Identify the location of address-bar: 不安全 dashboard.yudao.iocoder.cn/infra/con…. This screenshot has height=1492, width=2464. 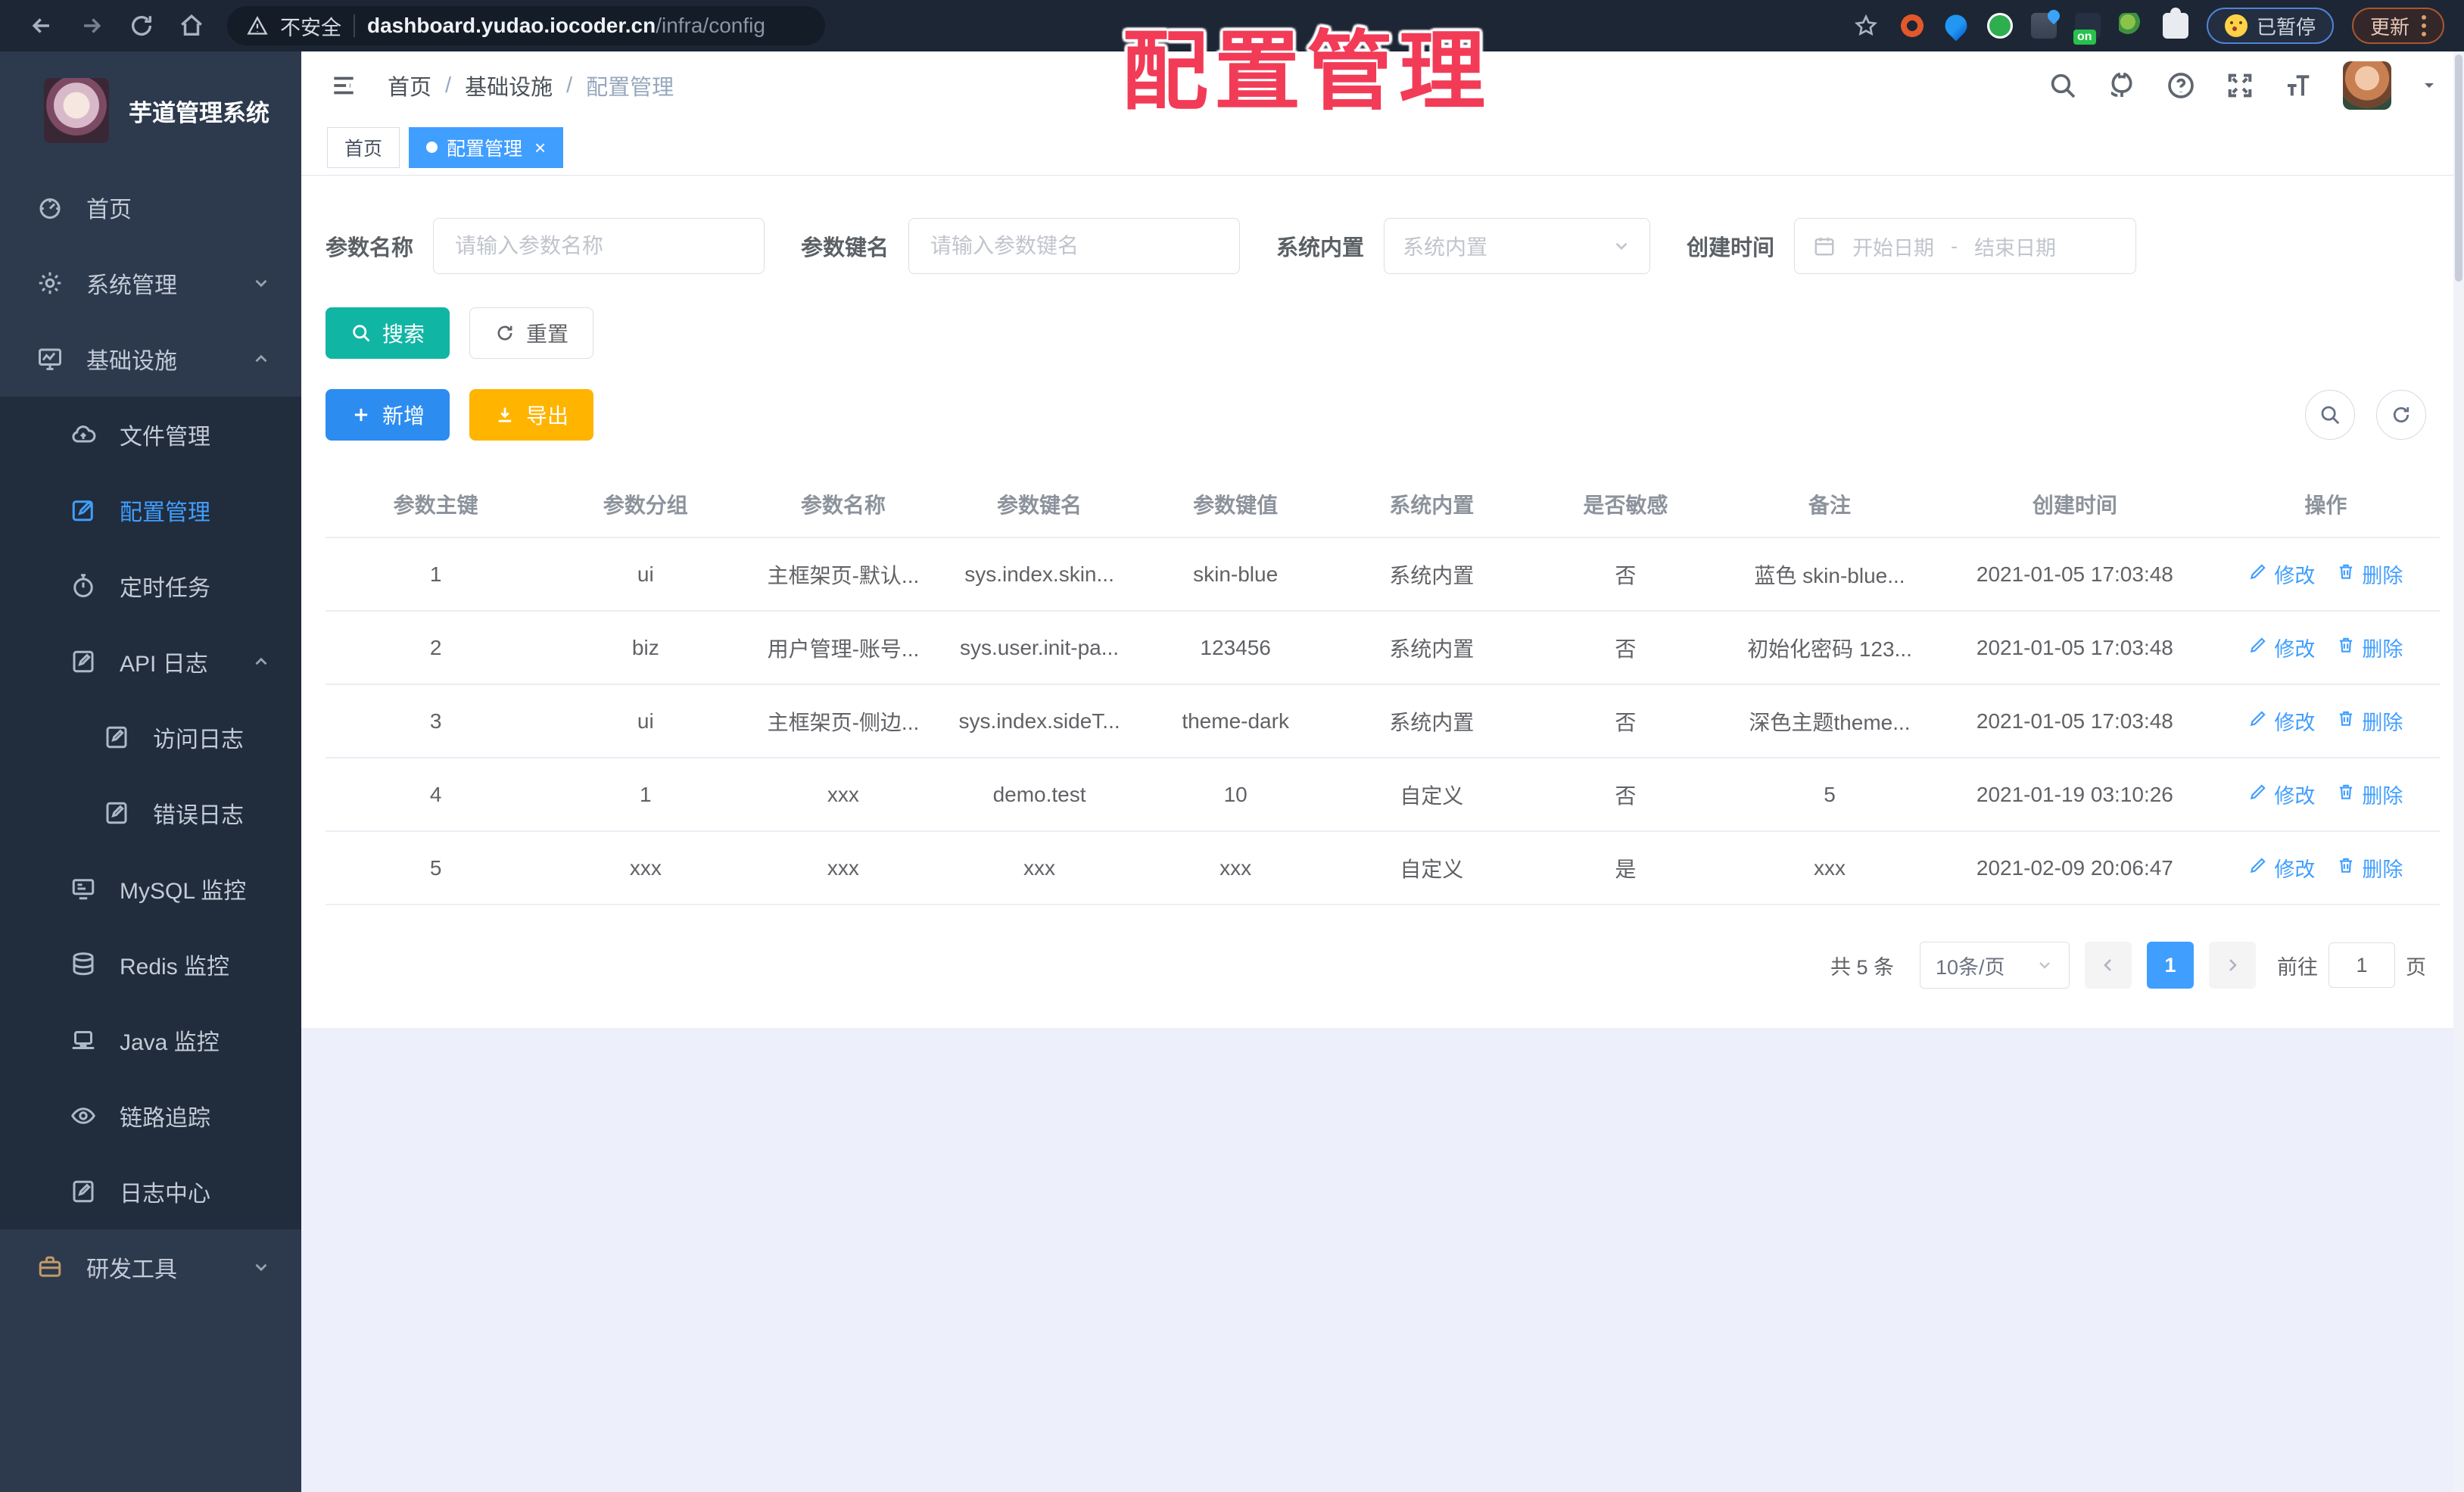
(526, 25).